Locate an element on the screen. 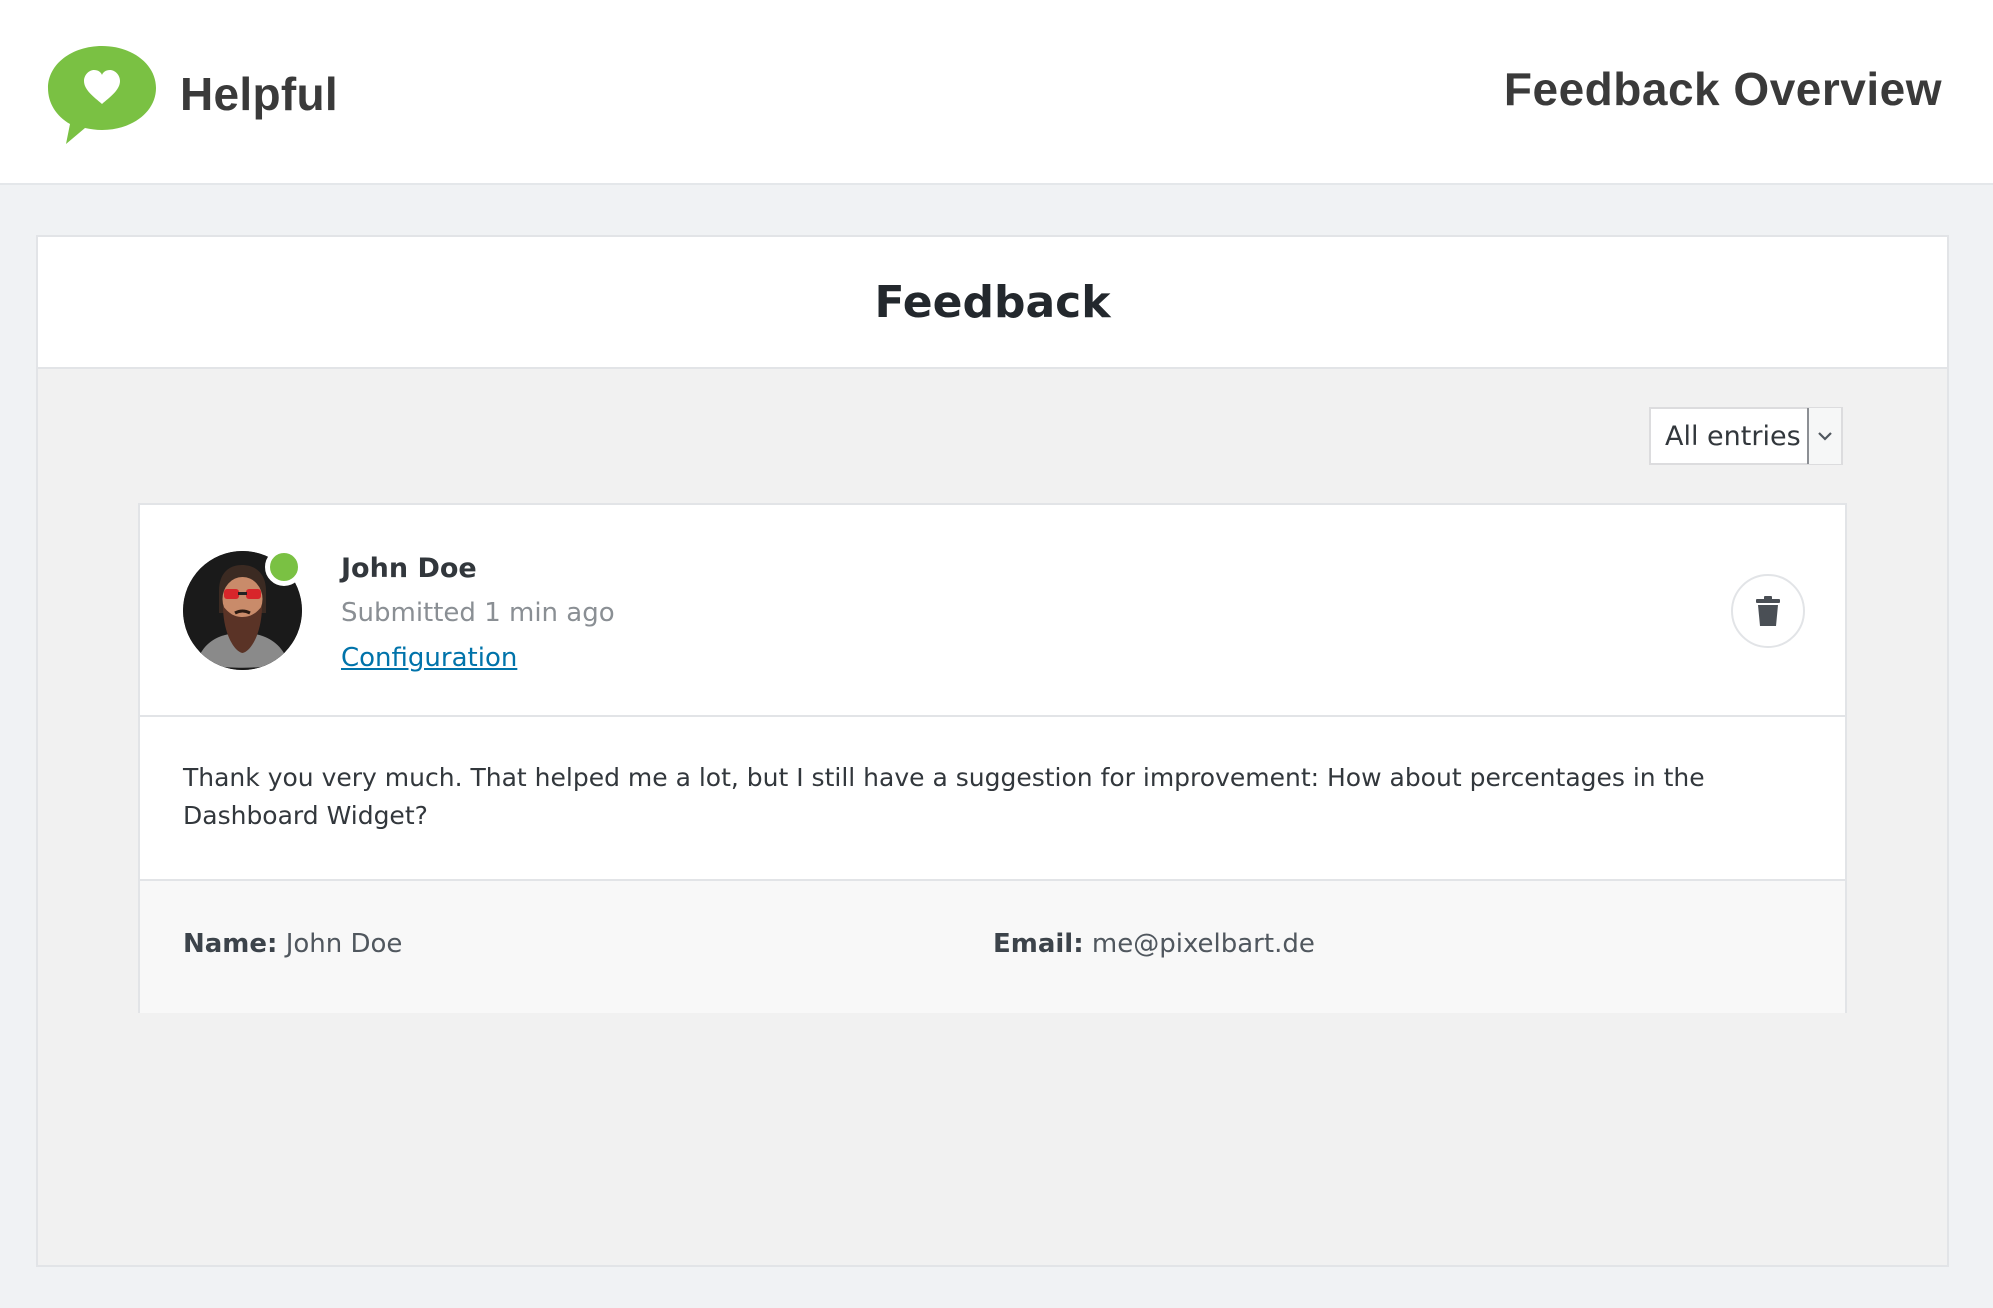 The height and width of the screenshot is (1308, 1993). delete-feedback-button is located at coordinates (1768, 611).